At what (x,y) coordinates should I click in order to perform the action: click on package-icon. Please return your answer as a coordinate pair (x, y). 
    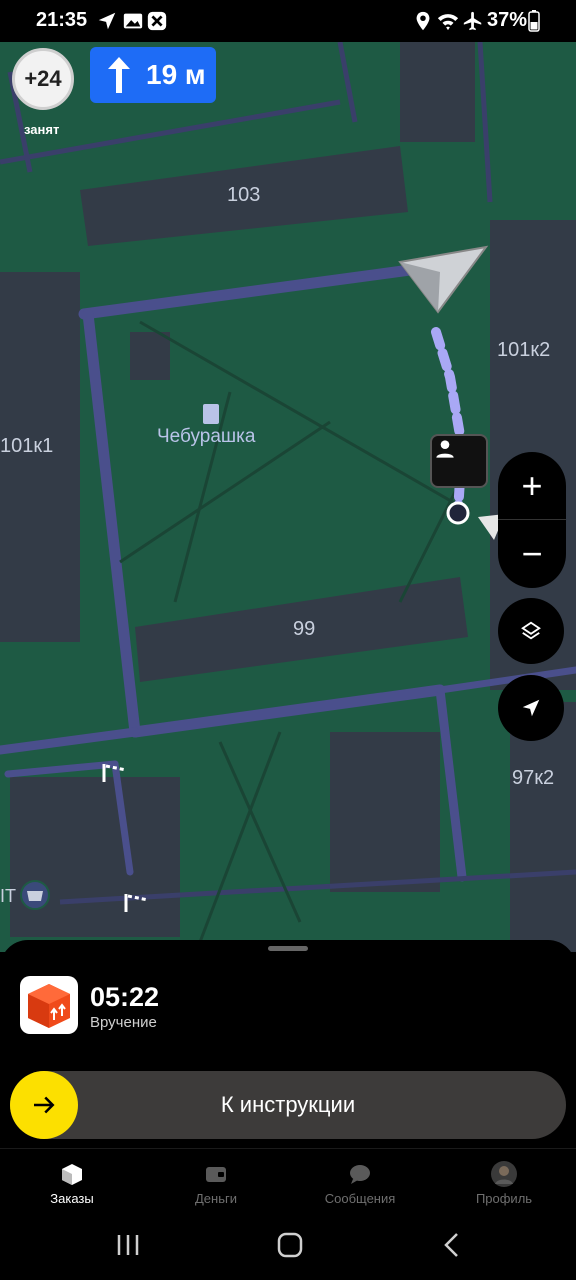
    Looking at the image, I should click on (49, 1006).